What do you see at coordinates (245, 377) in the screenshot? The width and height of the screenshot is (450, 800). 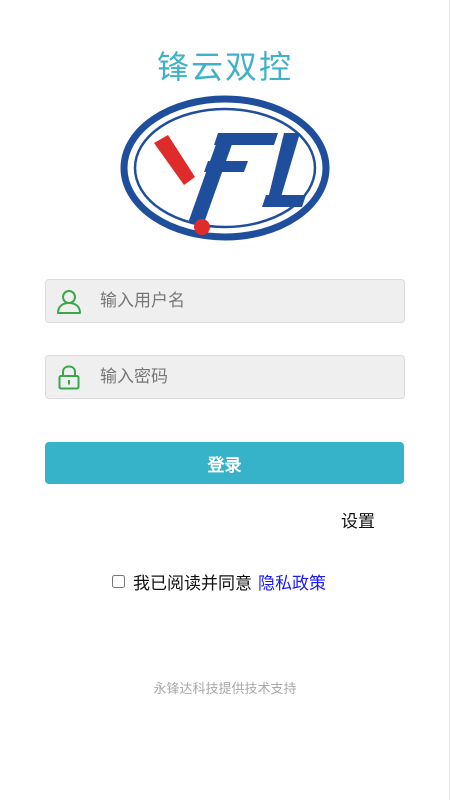 I see `password-input` at bounding box center [245, 377].